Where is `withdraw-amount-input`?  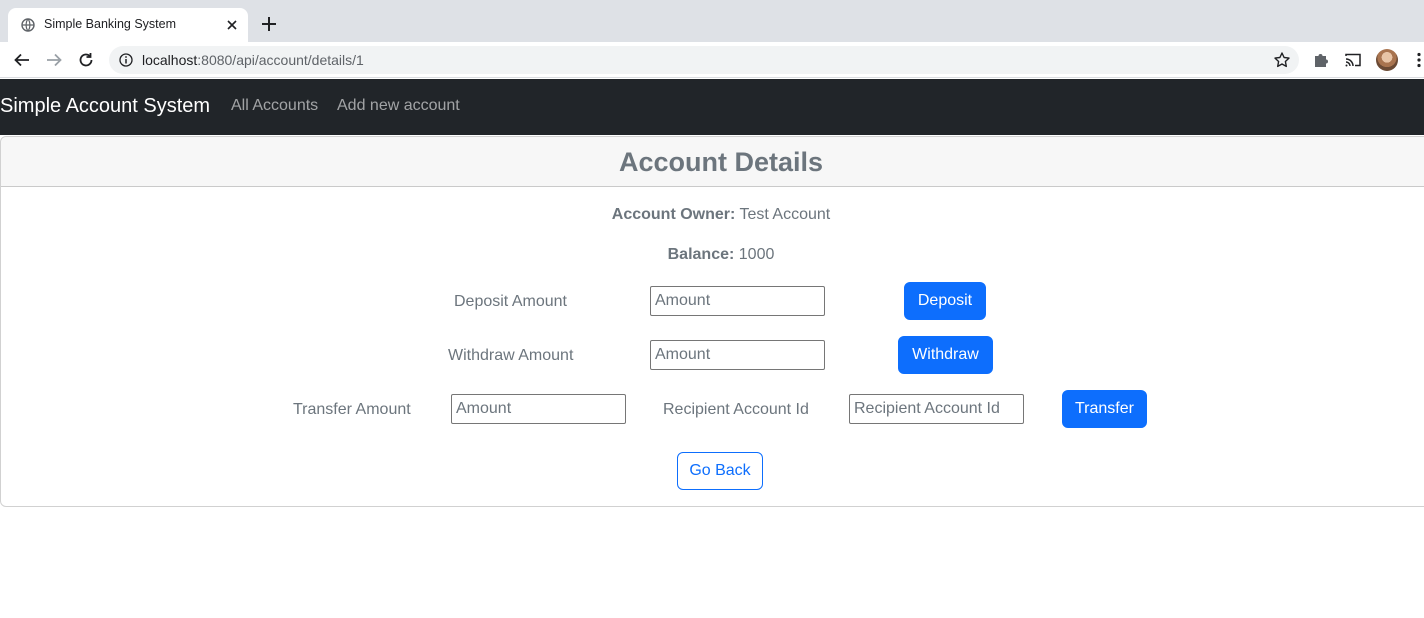 withdraw-amount-input is located at coordinates (737, 355).